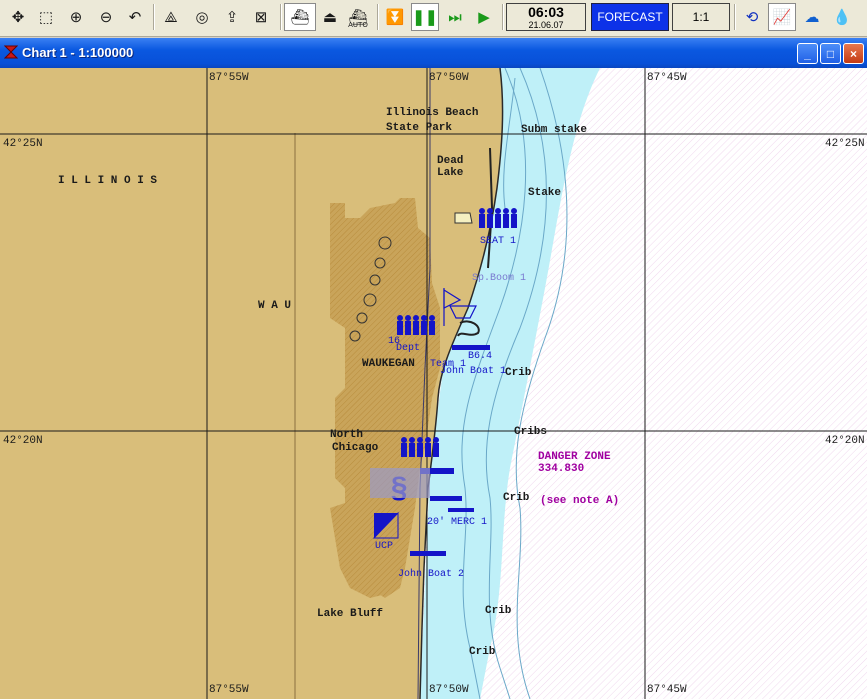 Image resolution: width=867 pixels, height=699 pixels. Describe the element at coordinates (480, 356) in the screenshot. I see `unit-b6-4: B6.4` at that location.